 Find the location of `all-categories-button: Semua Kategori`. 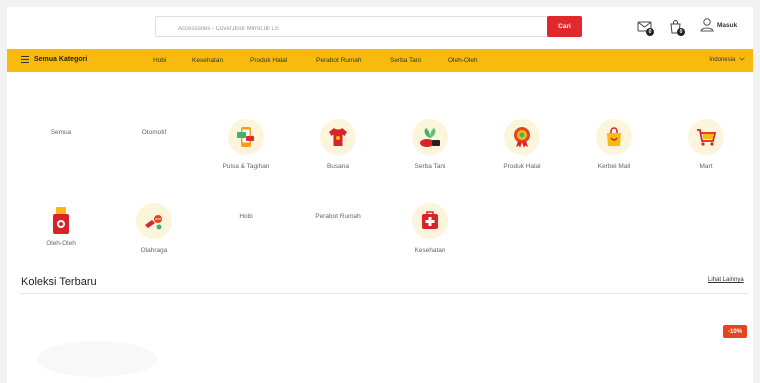

all-categories-button: Semua Kategori is located at coordinates (54, 59).